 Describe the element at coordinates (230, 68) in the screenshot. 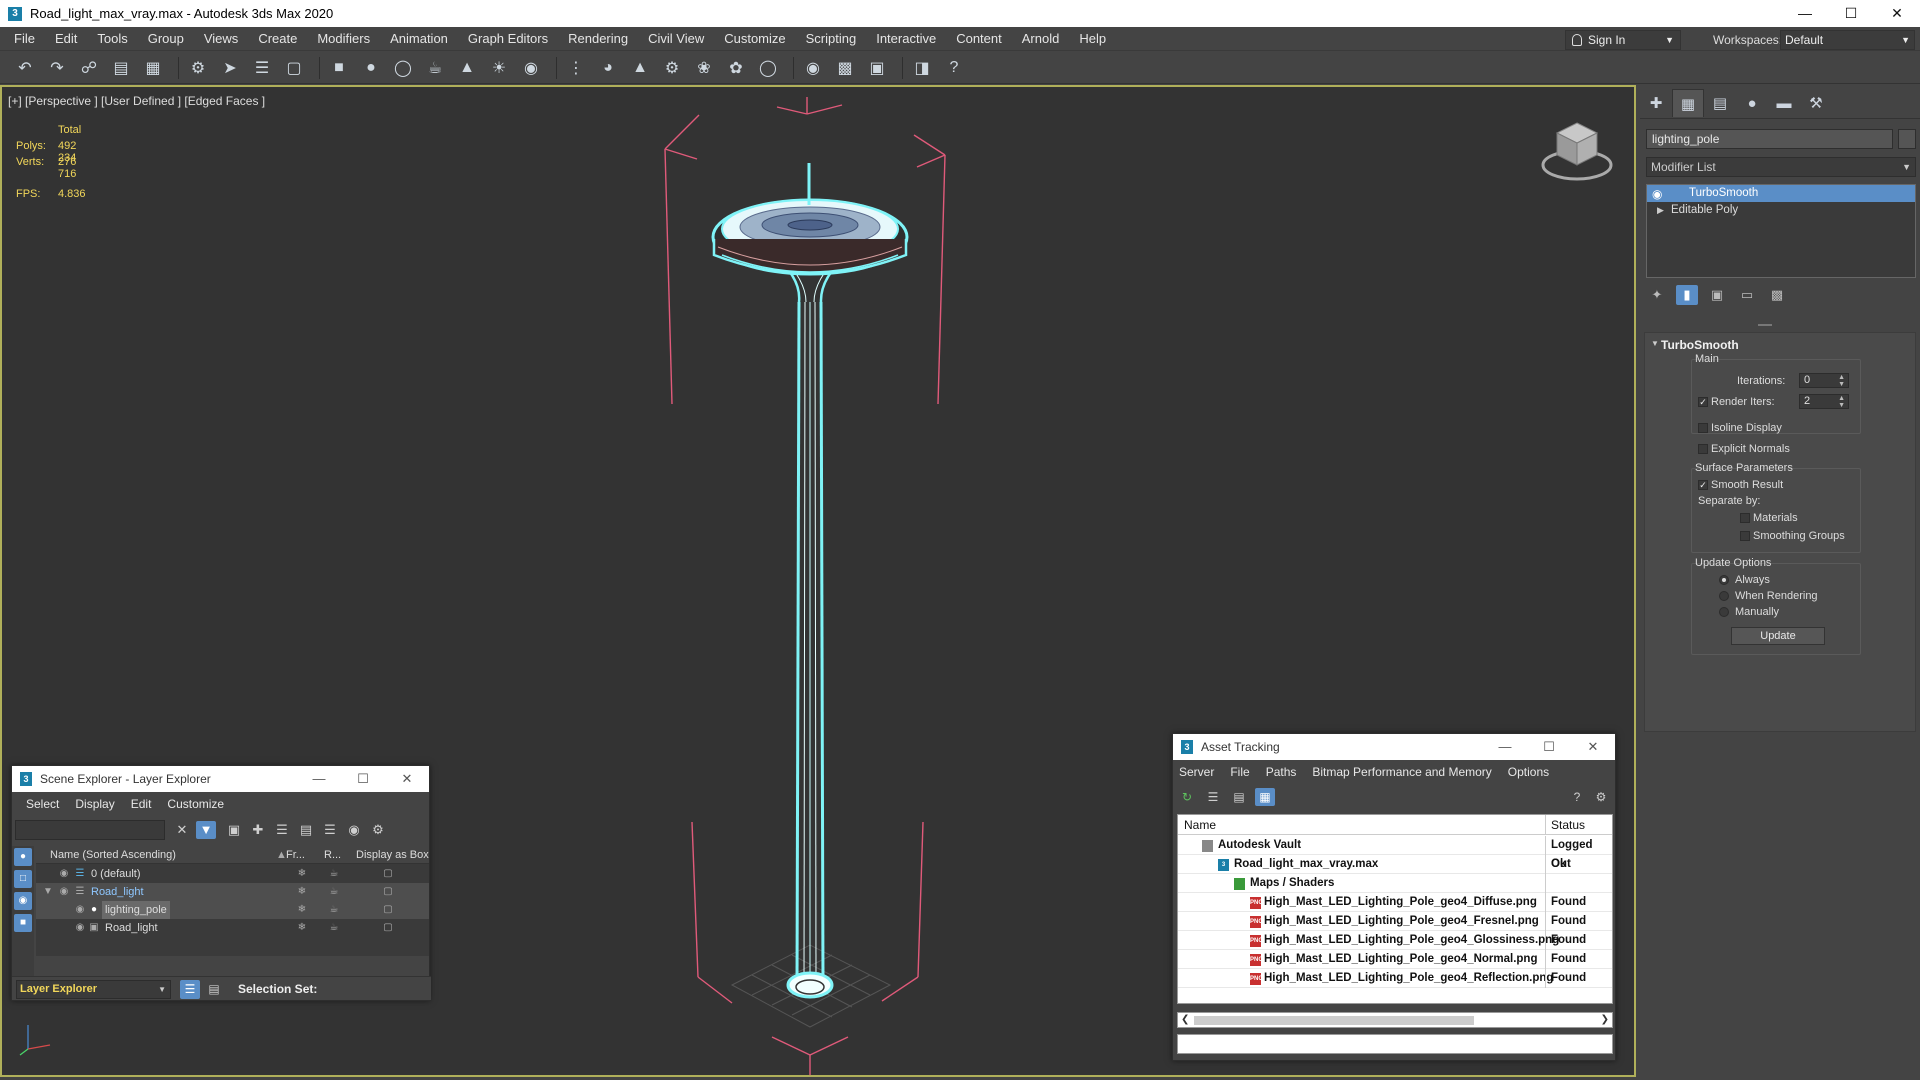

I see `select-object-icon: ➤` at that location.